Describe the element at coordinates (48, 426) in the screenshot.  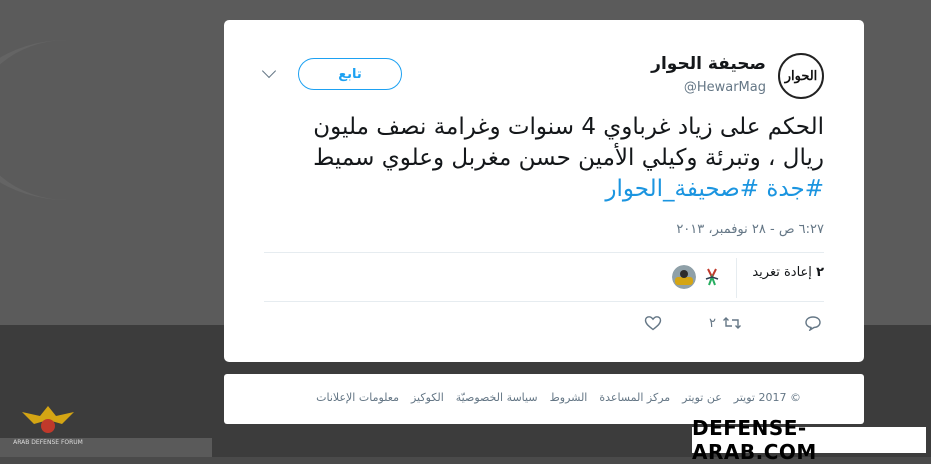
I see `forum-logo: ARAB DEFENSE FORUM` at that location.